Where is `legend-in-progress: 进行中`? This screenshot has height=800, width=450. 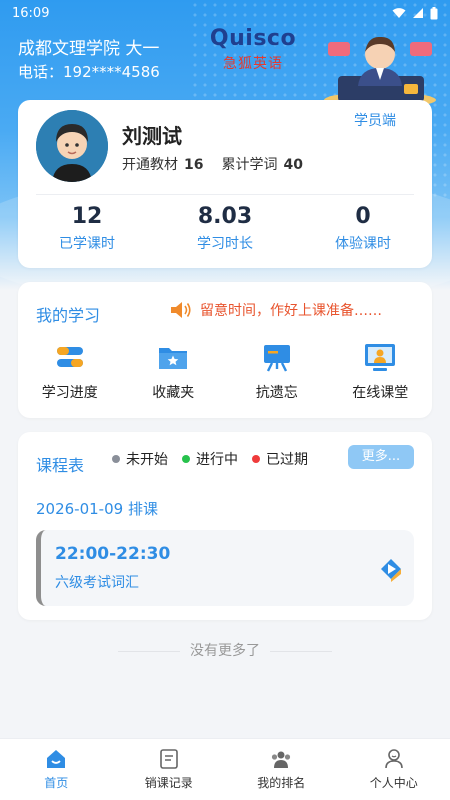
legend-in-progress: 进行中 is located at coordinates (210, 459).